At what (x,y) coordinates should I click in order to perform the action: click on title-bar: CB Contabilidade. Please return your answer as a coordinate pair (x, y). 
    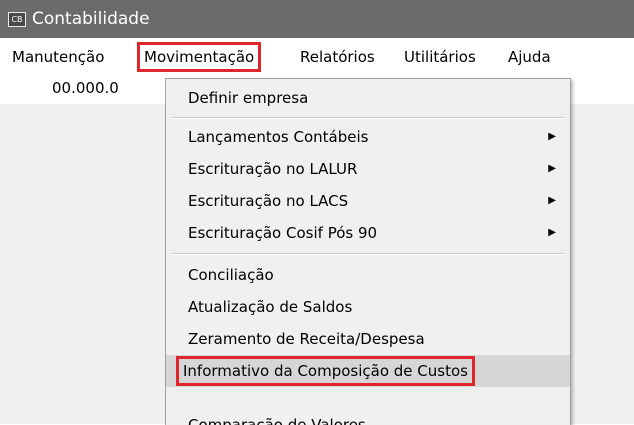
    Looking at the image, I should click on (317, 19).